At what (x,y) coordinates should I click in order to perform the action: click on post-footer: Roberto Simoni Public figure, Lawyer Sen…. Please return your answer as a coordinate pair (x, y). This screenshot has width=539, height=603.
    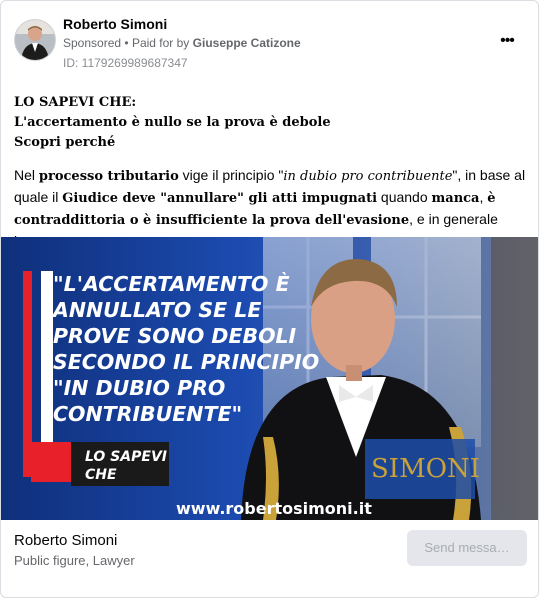
    Looking at the image, I should click on (269, 558).